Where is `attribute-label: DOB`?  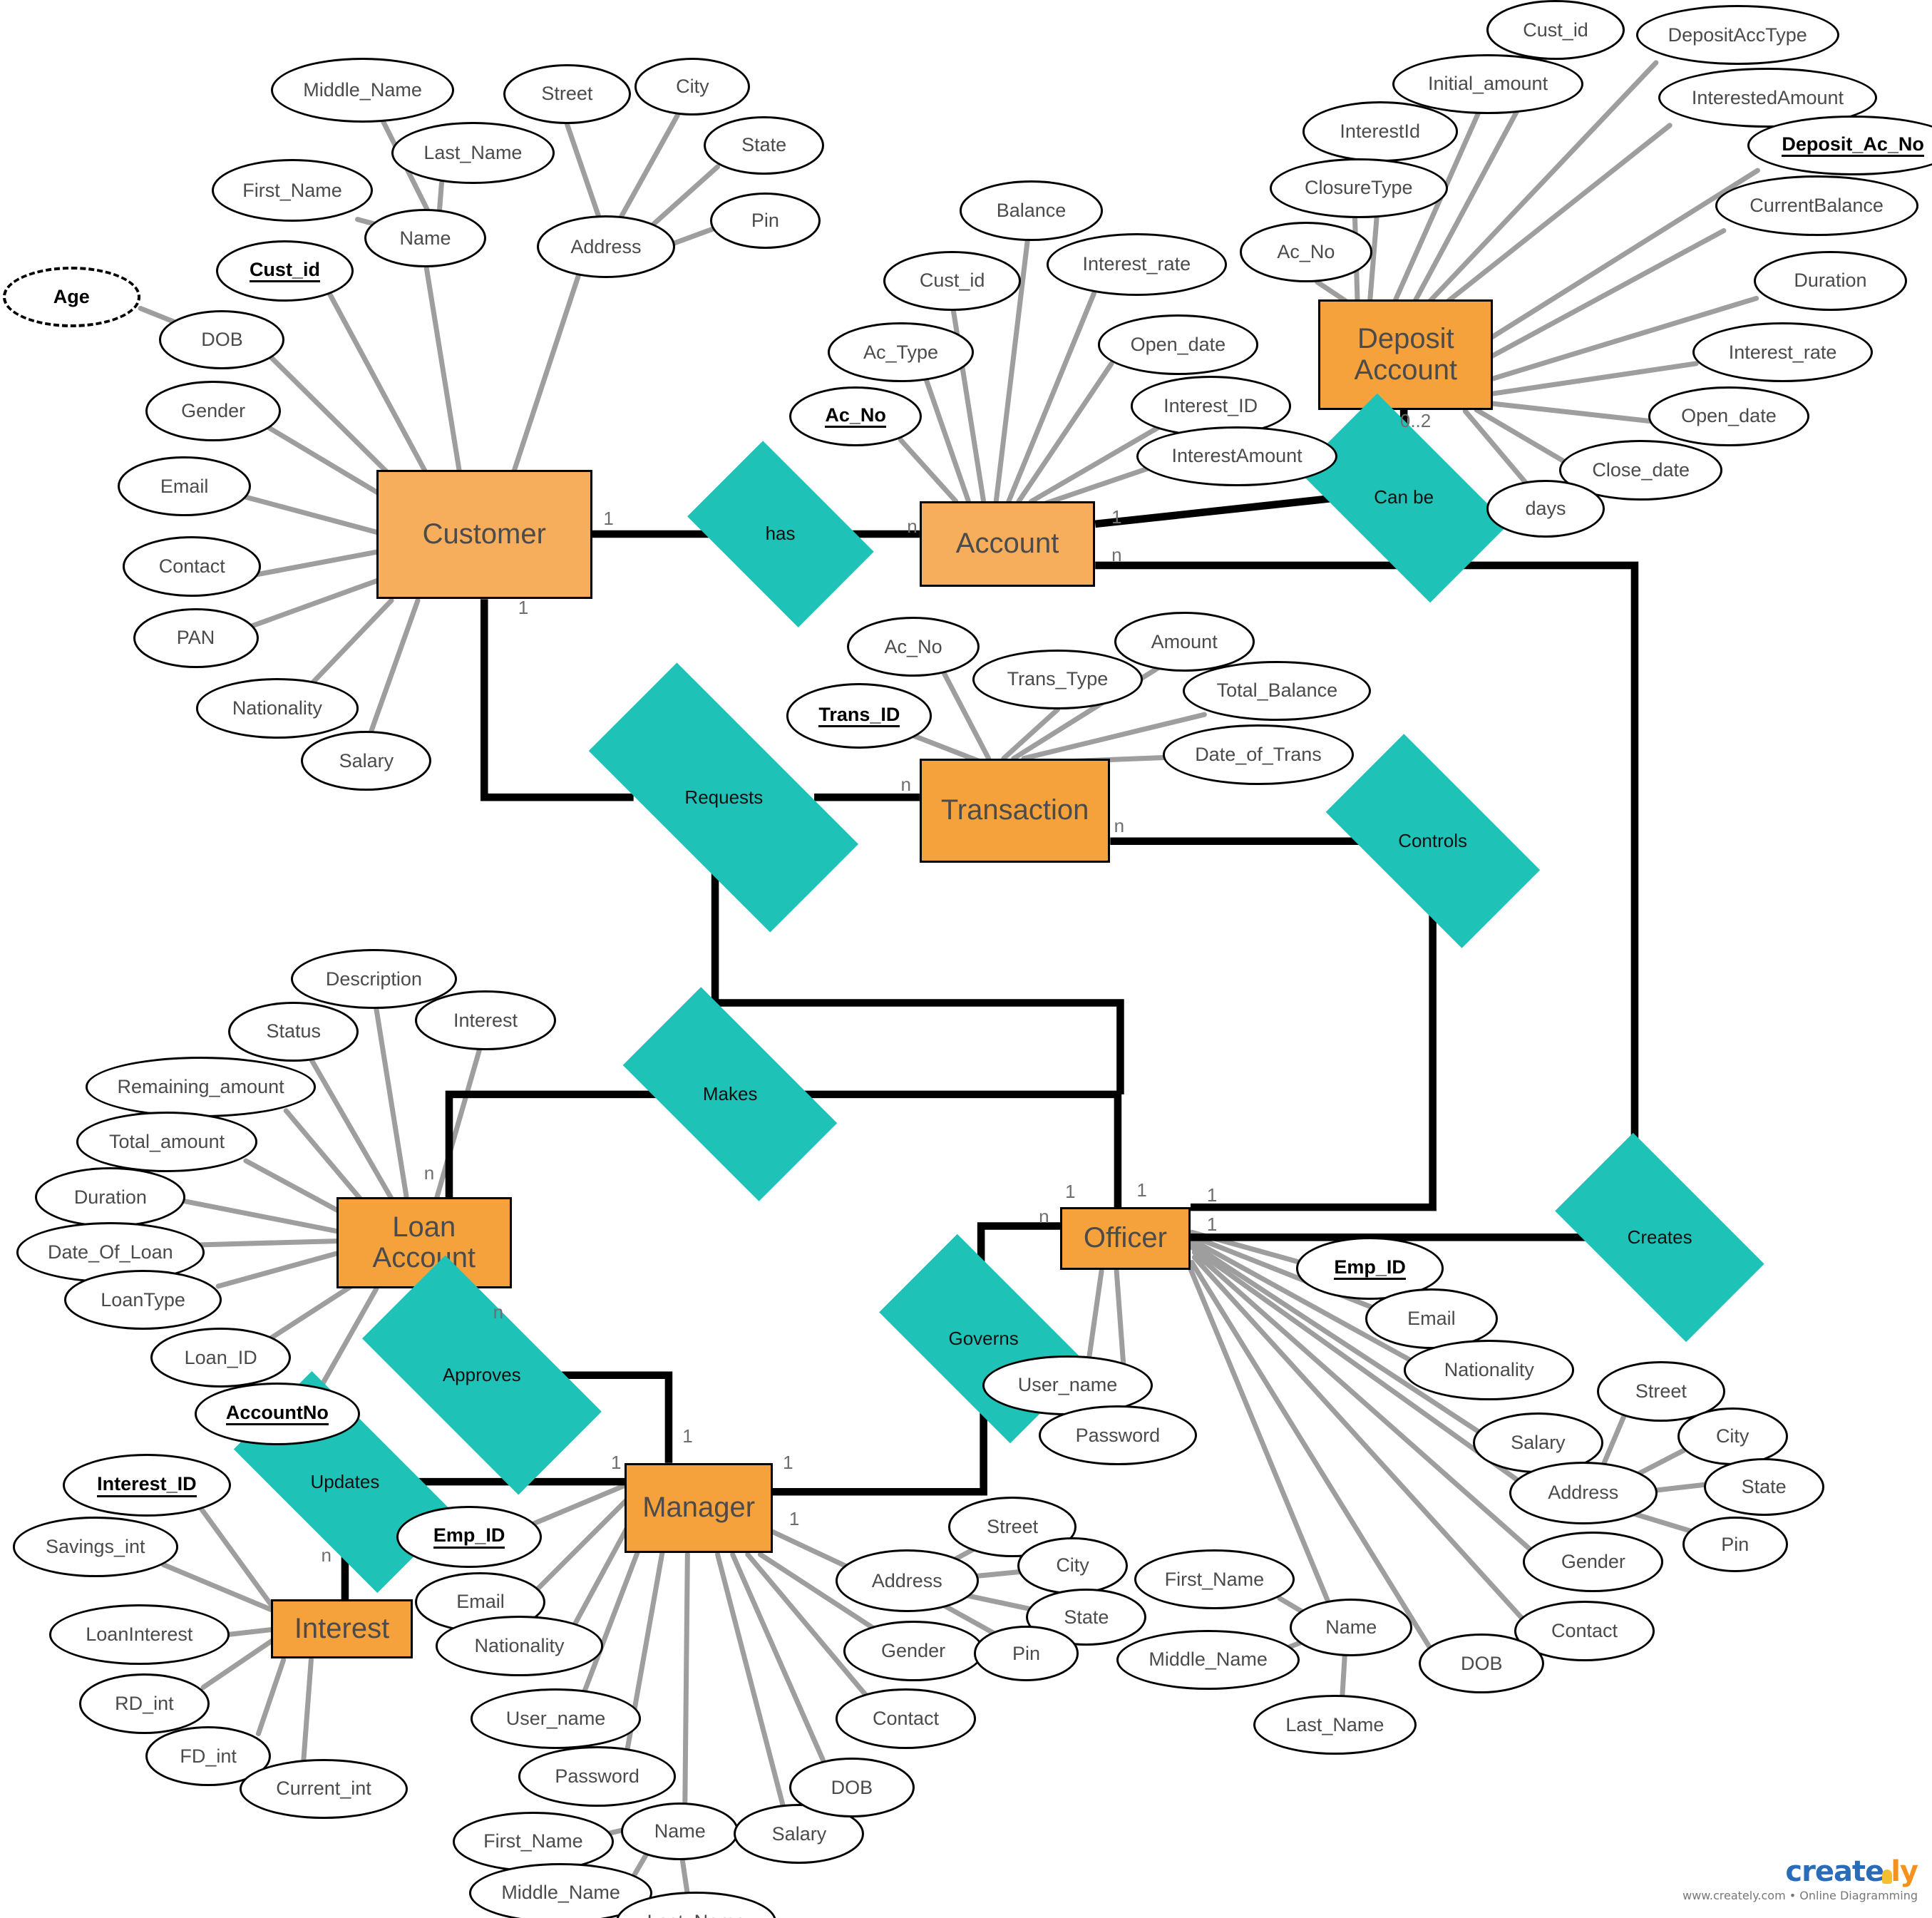
attribute-label: DOB is located at coordinates (852, 1787).